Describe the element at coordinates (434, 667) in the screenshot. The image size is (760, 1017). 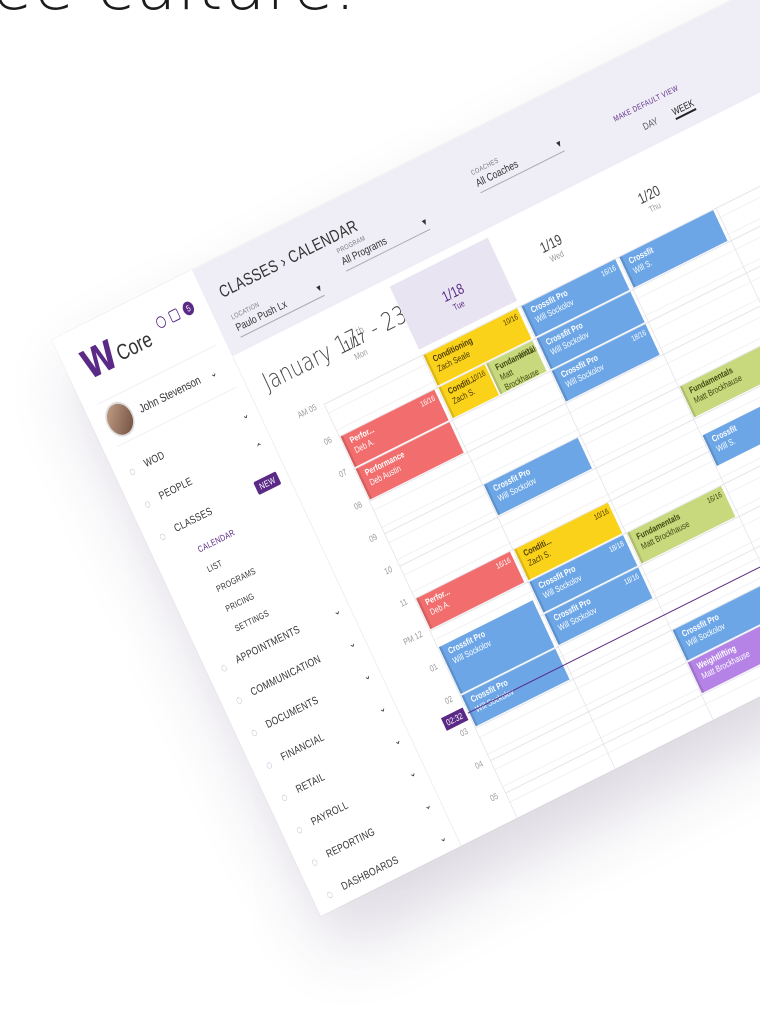
I see `hour-label: 01` at that location.